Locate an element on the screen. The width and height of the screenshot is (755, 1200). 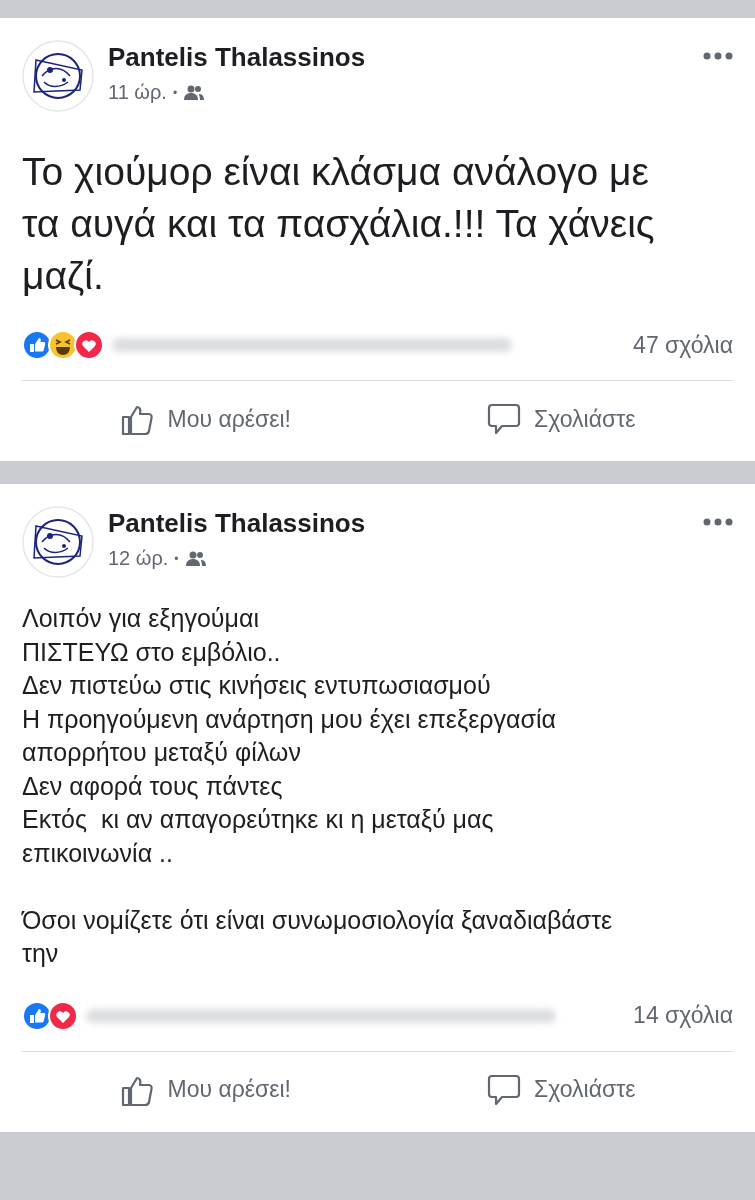
post-time: 12 ώρ. is located at coordinates (138, 558).